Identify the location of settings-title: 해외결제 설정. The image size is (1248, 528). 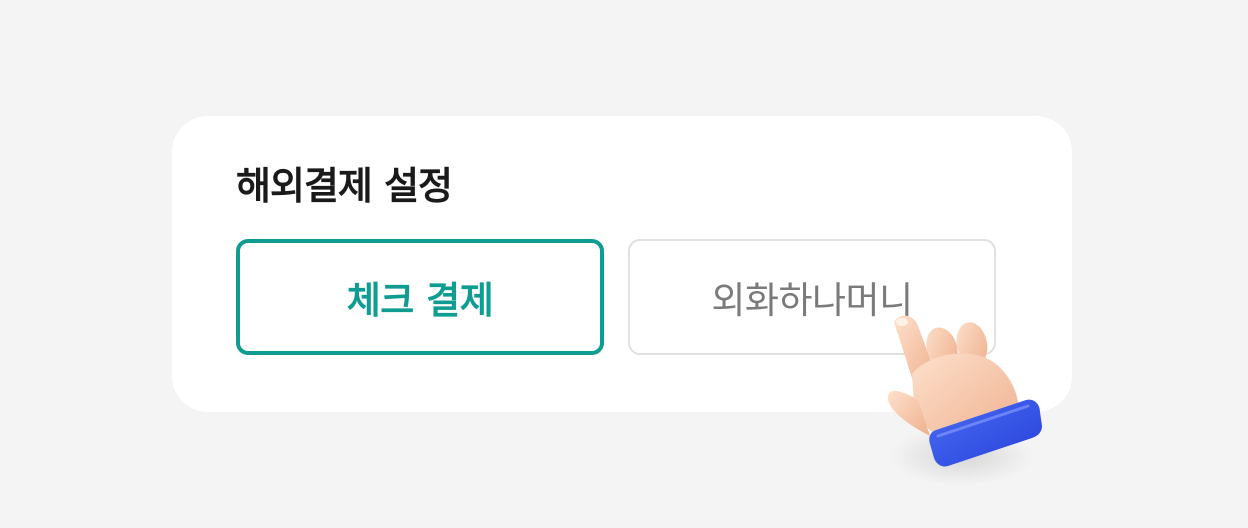
(344, 186).